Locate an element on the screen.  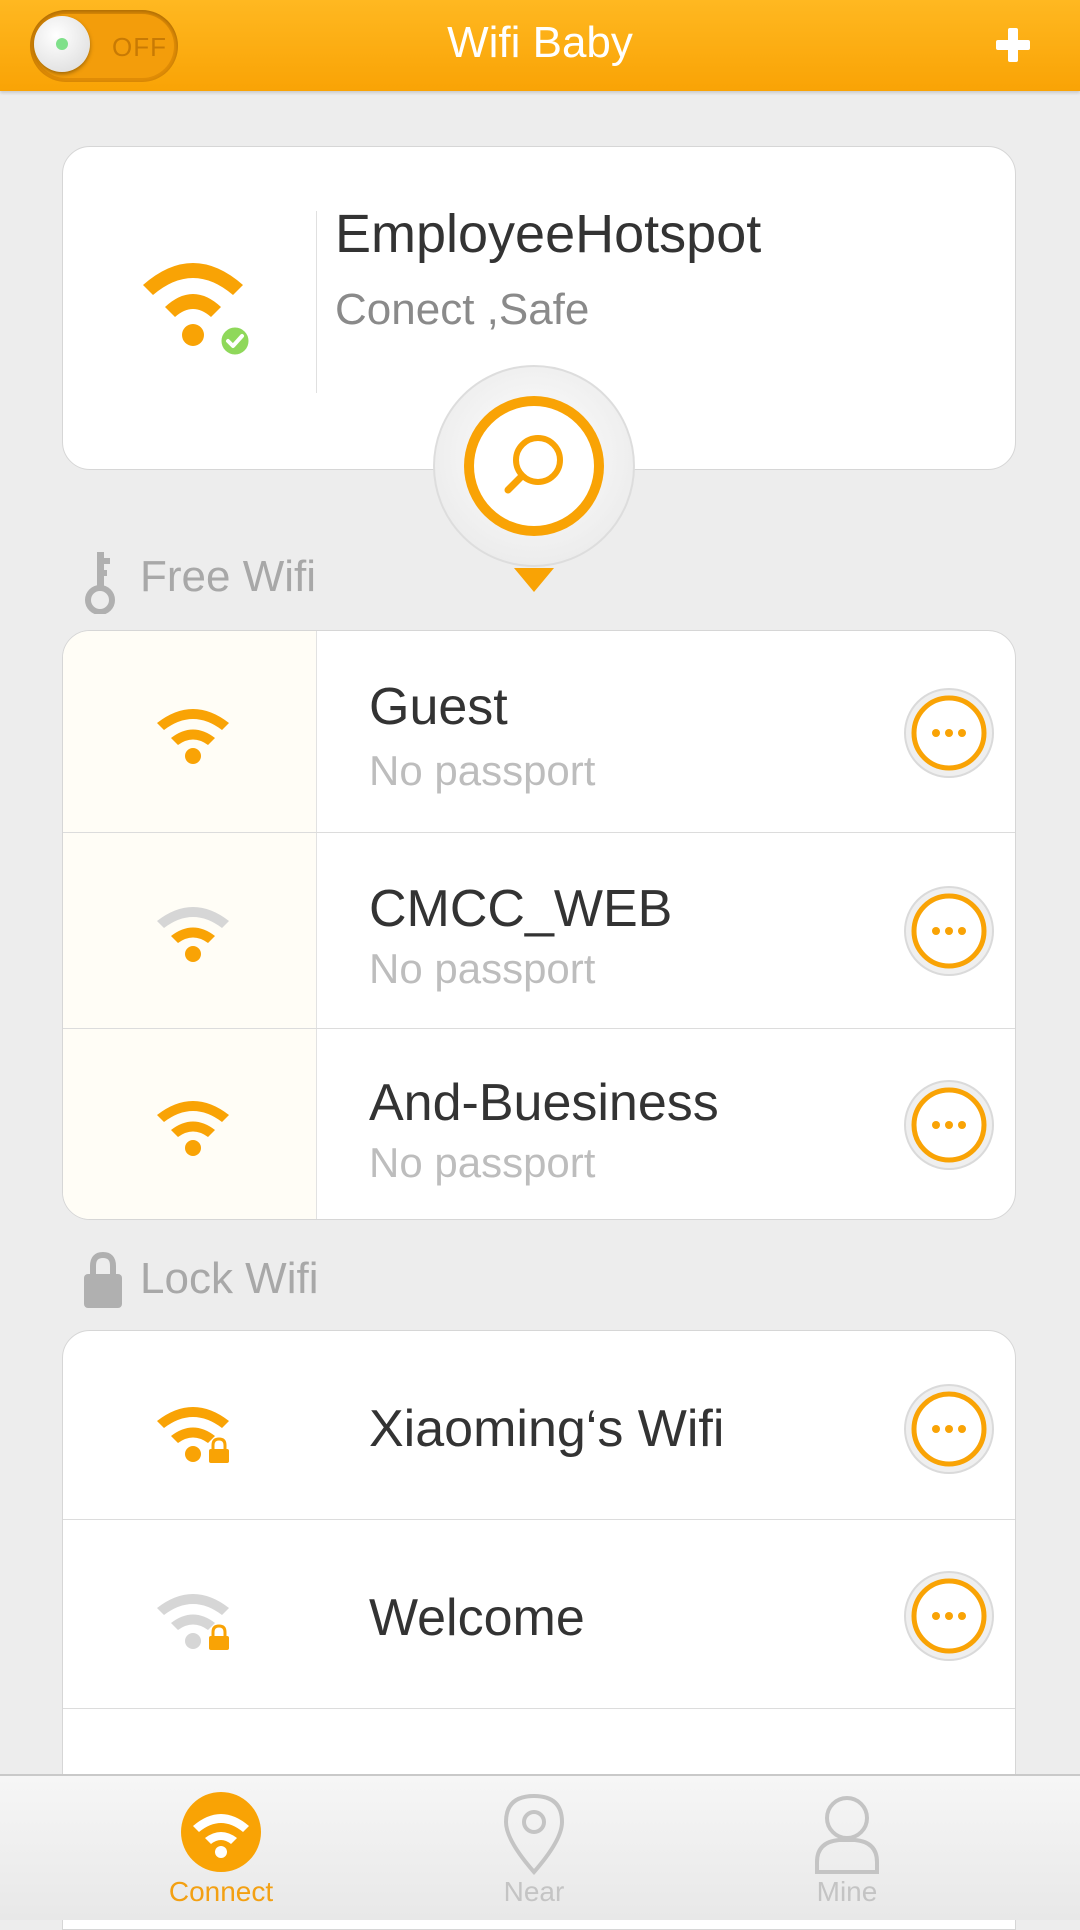
tab-mine: Mine is located at coordinates (847, 1849).